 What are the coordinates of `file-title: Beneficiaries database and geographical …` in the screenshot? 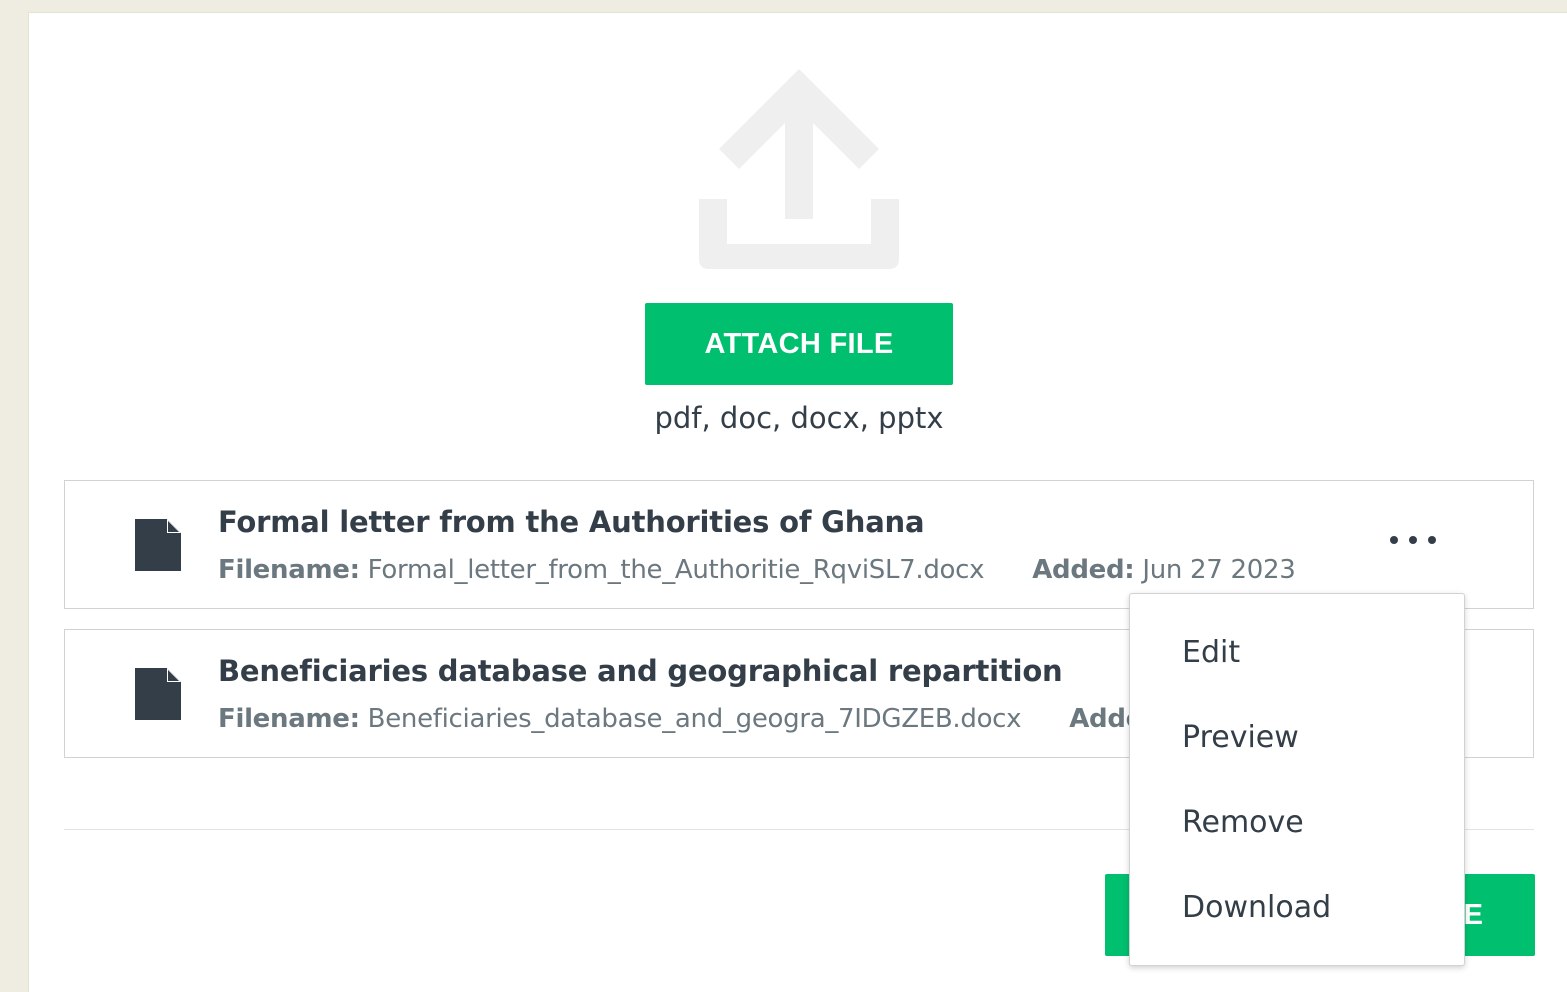 It's located at (640, 671).